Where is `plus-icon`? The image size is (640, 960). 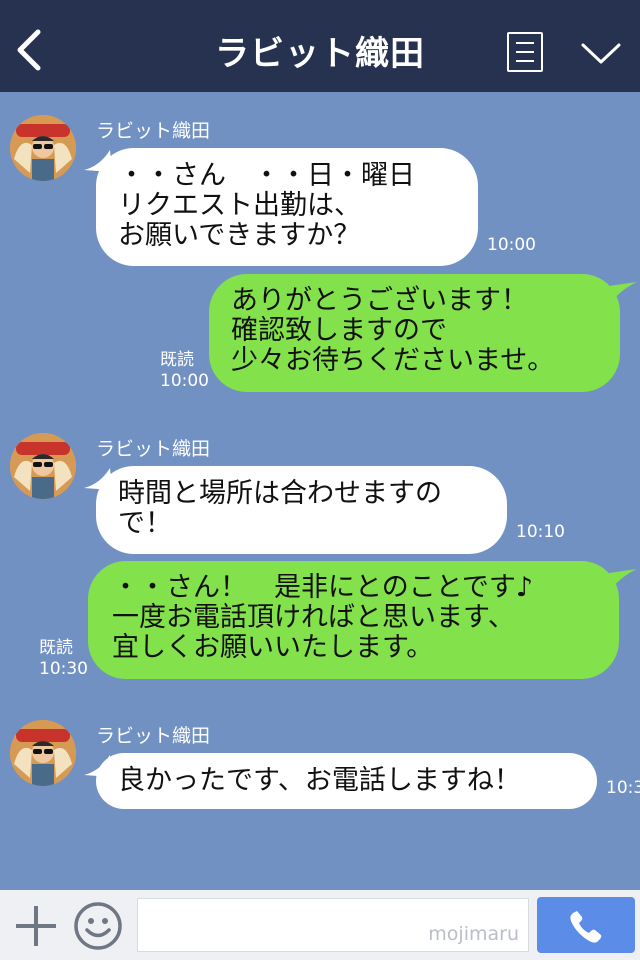
plus-icon is located at coordinates (36, 926).